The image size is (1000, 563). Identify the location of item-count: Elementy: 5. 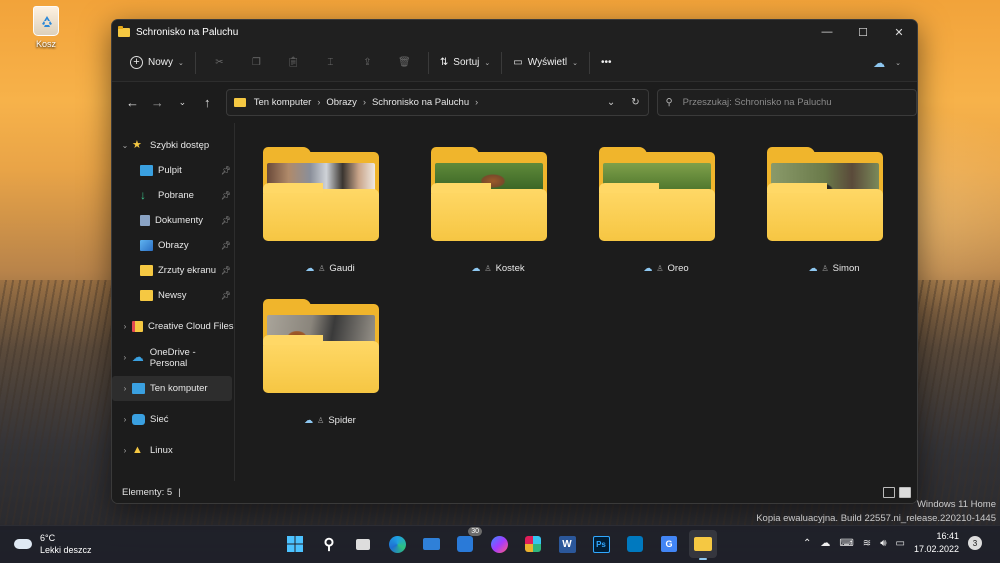
(147, 492).